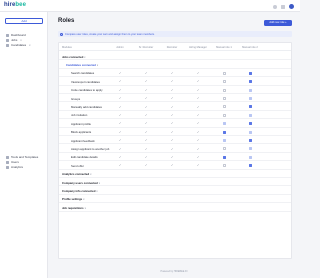 The width and height of the screenshot is (320, 278). What do you see at coordinates (14, 167) in the screenshot?
I see `sidebar-item-analytics: Analytics` at bounding box center [14, 167].